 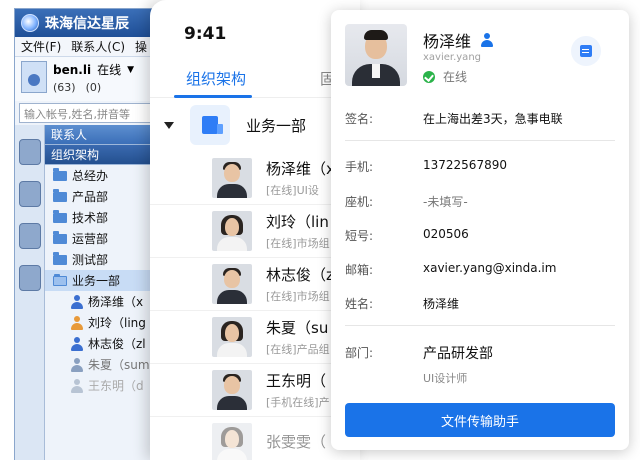 What do you see at coordinates (29, 278) in the screenshot?
I see `message-nav-icon` at bounding box center [29, 278].